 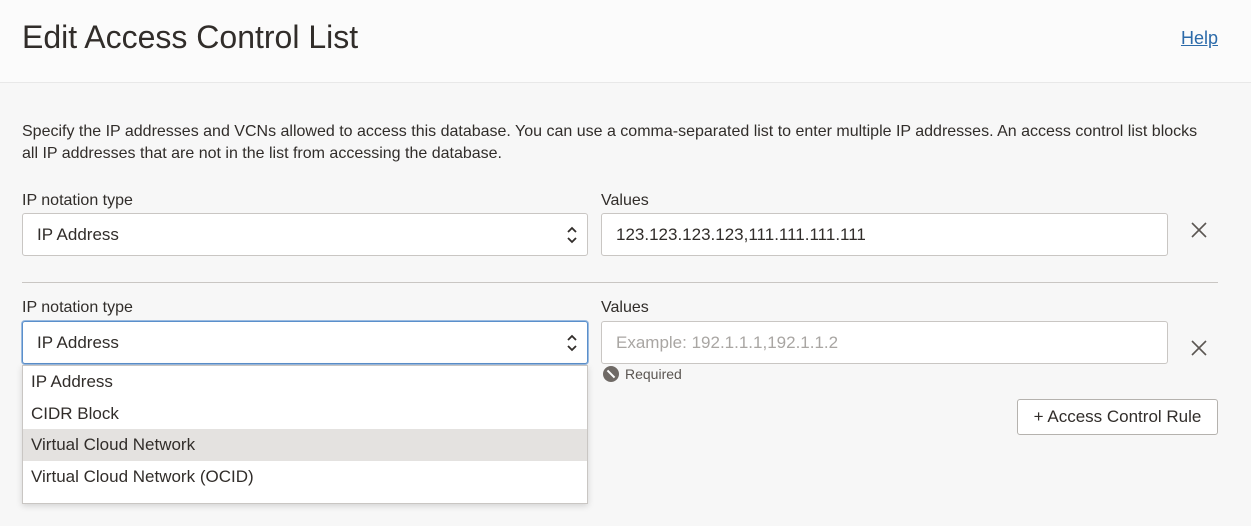 What do you see at coordinates (1199, 38) in the screenshot?
I see `help-link: Help` at bounding box center [1199, 38].